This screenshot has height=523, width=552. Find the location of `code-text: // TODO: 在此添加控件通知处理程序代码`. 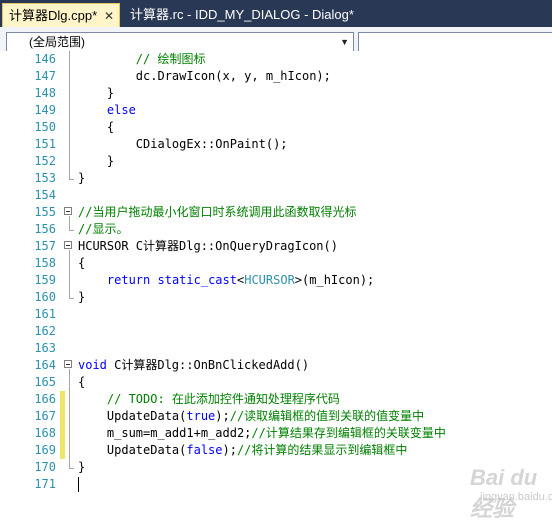

code-text: // TODO: 在此添加控件通知处理程序代码 is located at coordinates (209, 399).